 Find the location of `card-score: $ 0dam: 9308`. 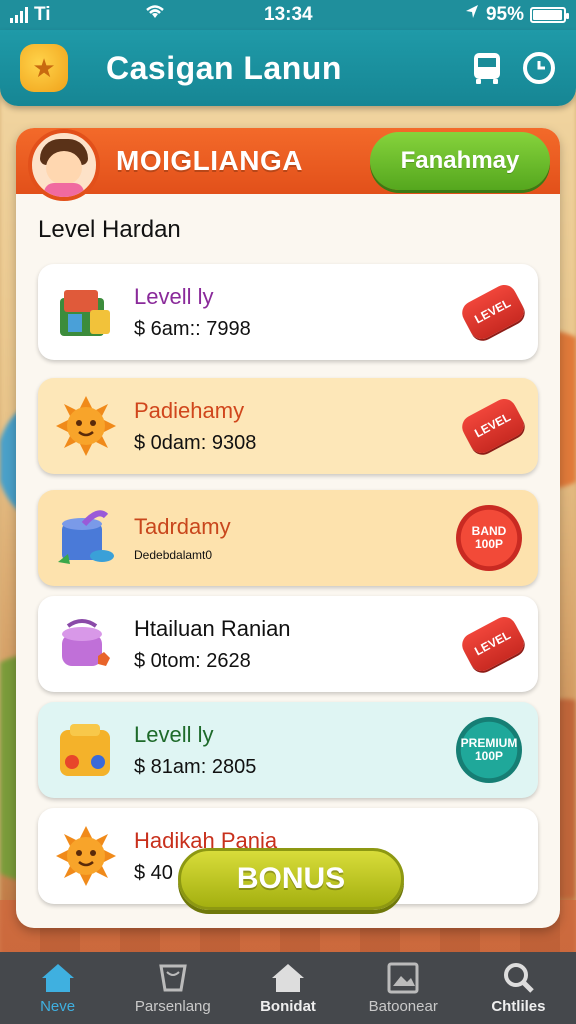

card-score: $ 0dam: 9308 is located at coordinates (195, 442).